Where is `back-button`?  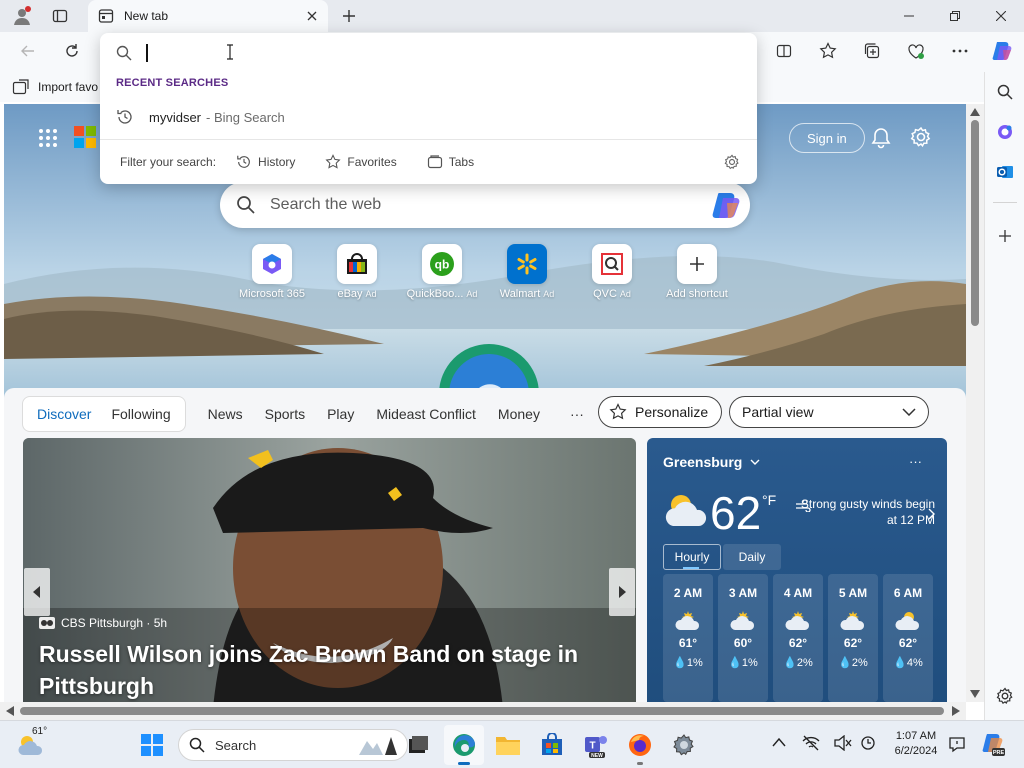 back-button is located at coordinates (28, 51).